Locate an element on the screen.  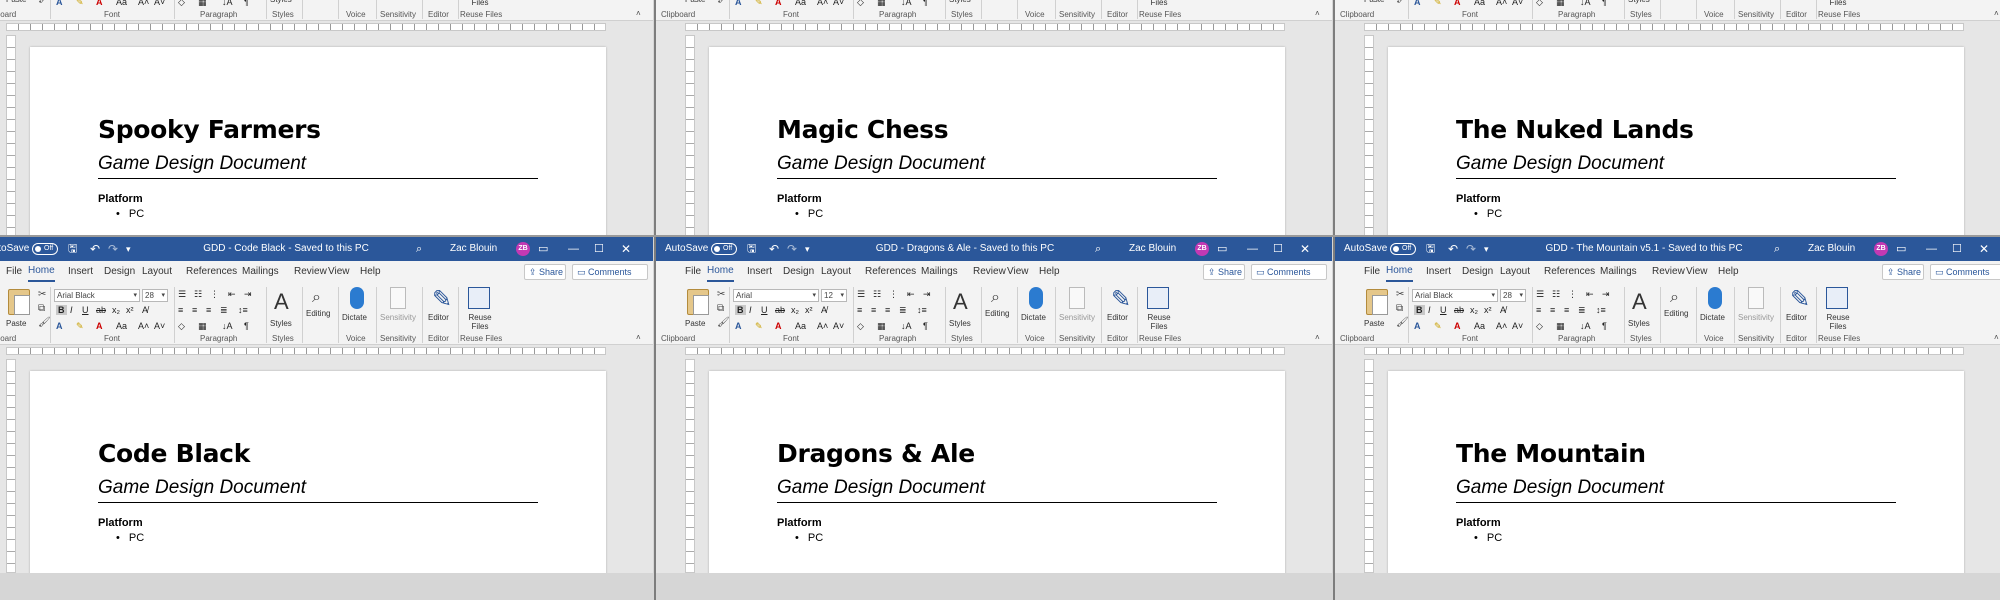
justify-icon: ≣ is located at coordinates (1582, 310).